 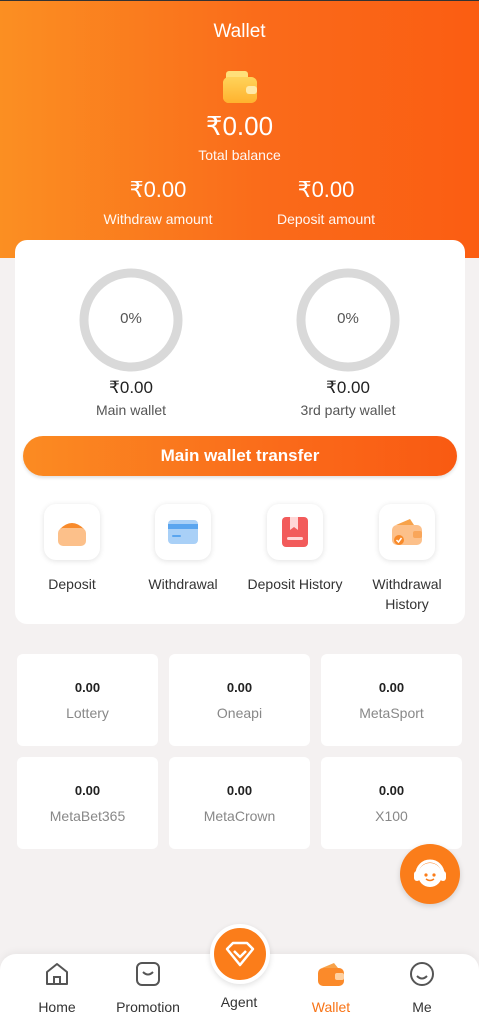 What do you see at coordinates (131, 410) in the screenshot?
I see `main-wallet-label: Main wallet` at bounding box center [131, 410].